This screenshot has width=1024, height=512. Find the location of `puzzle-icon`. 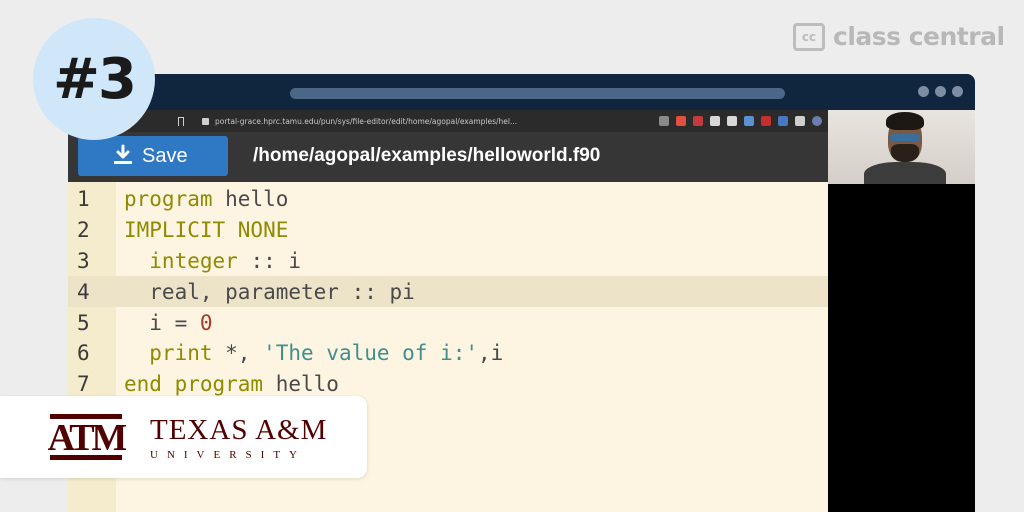

puzzle-icon is located at coordinates (800, 121).